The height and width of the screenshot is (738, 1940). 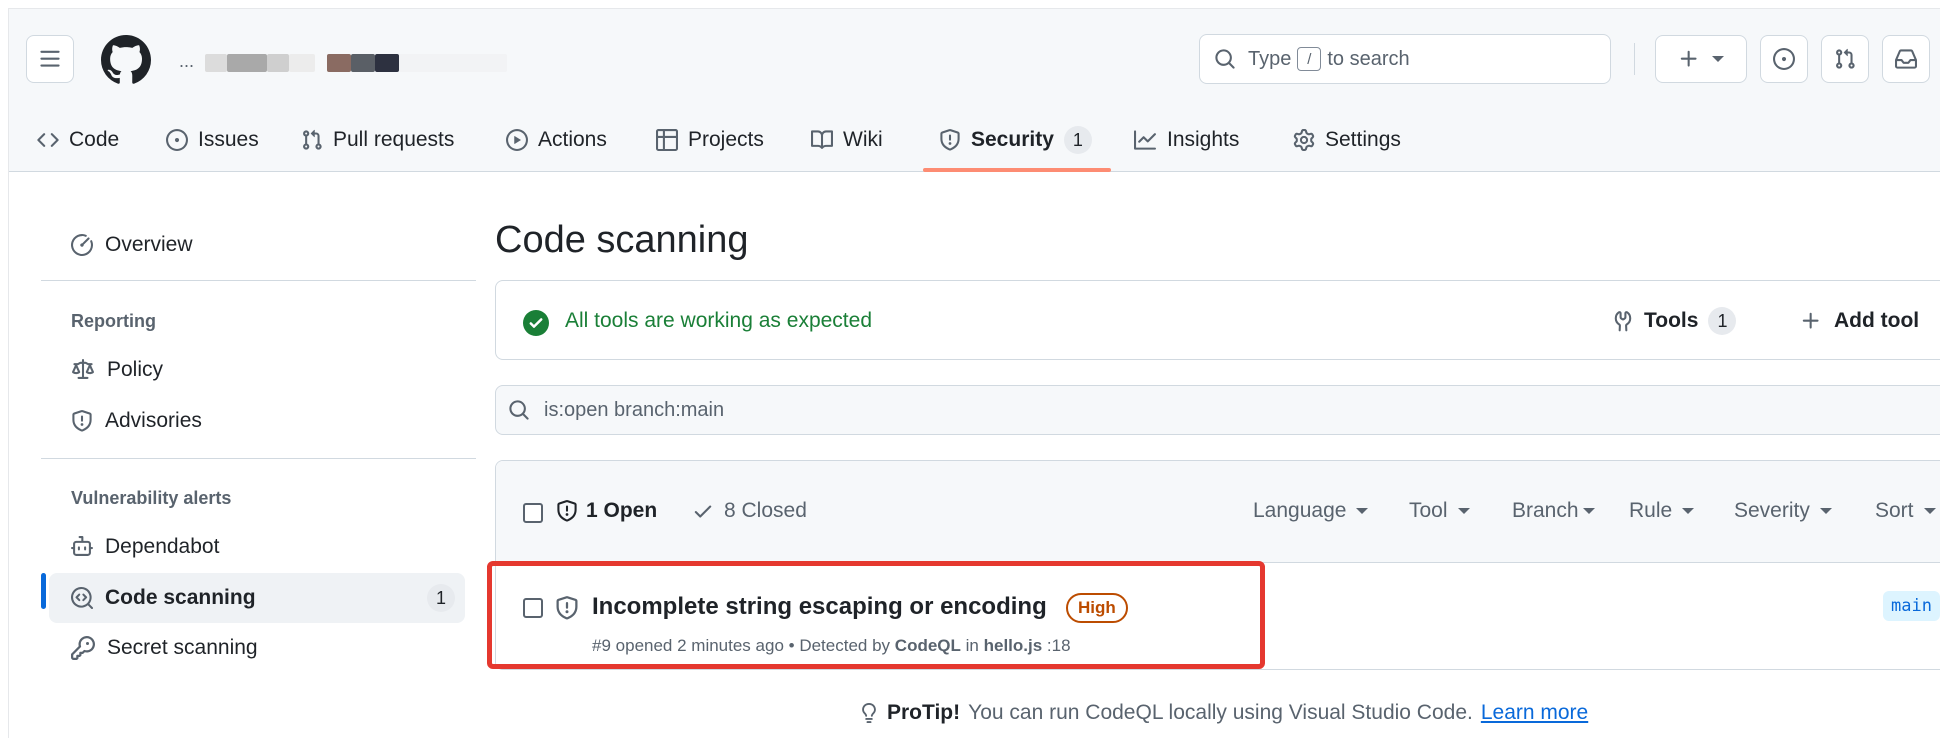 I want to click on menu-button, so click(x=50, y=59).